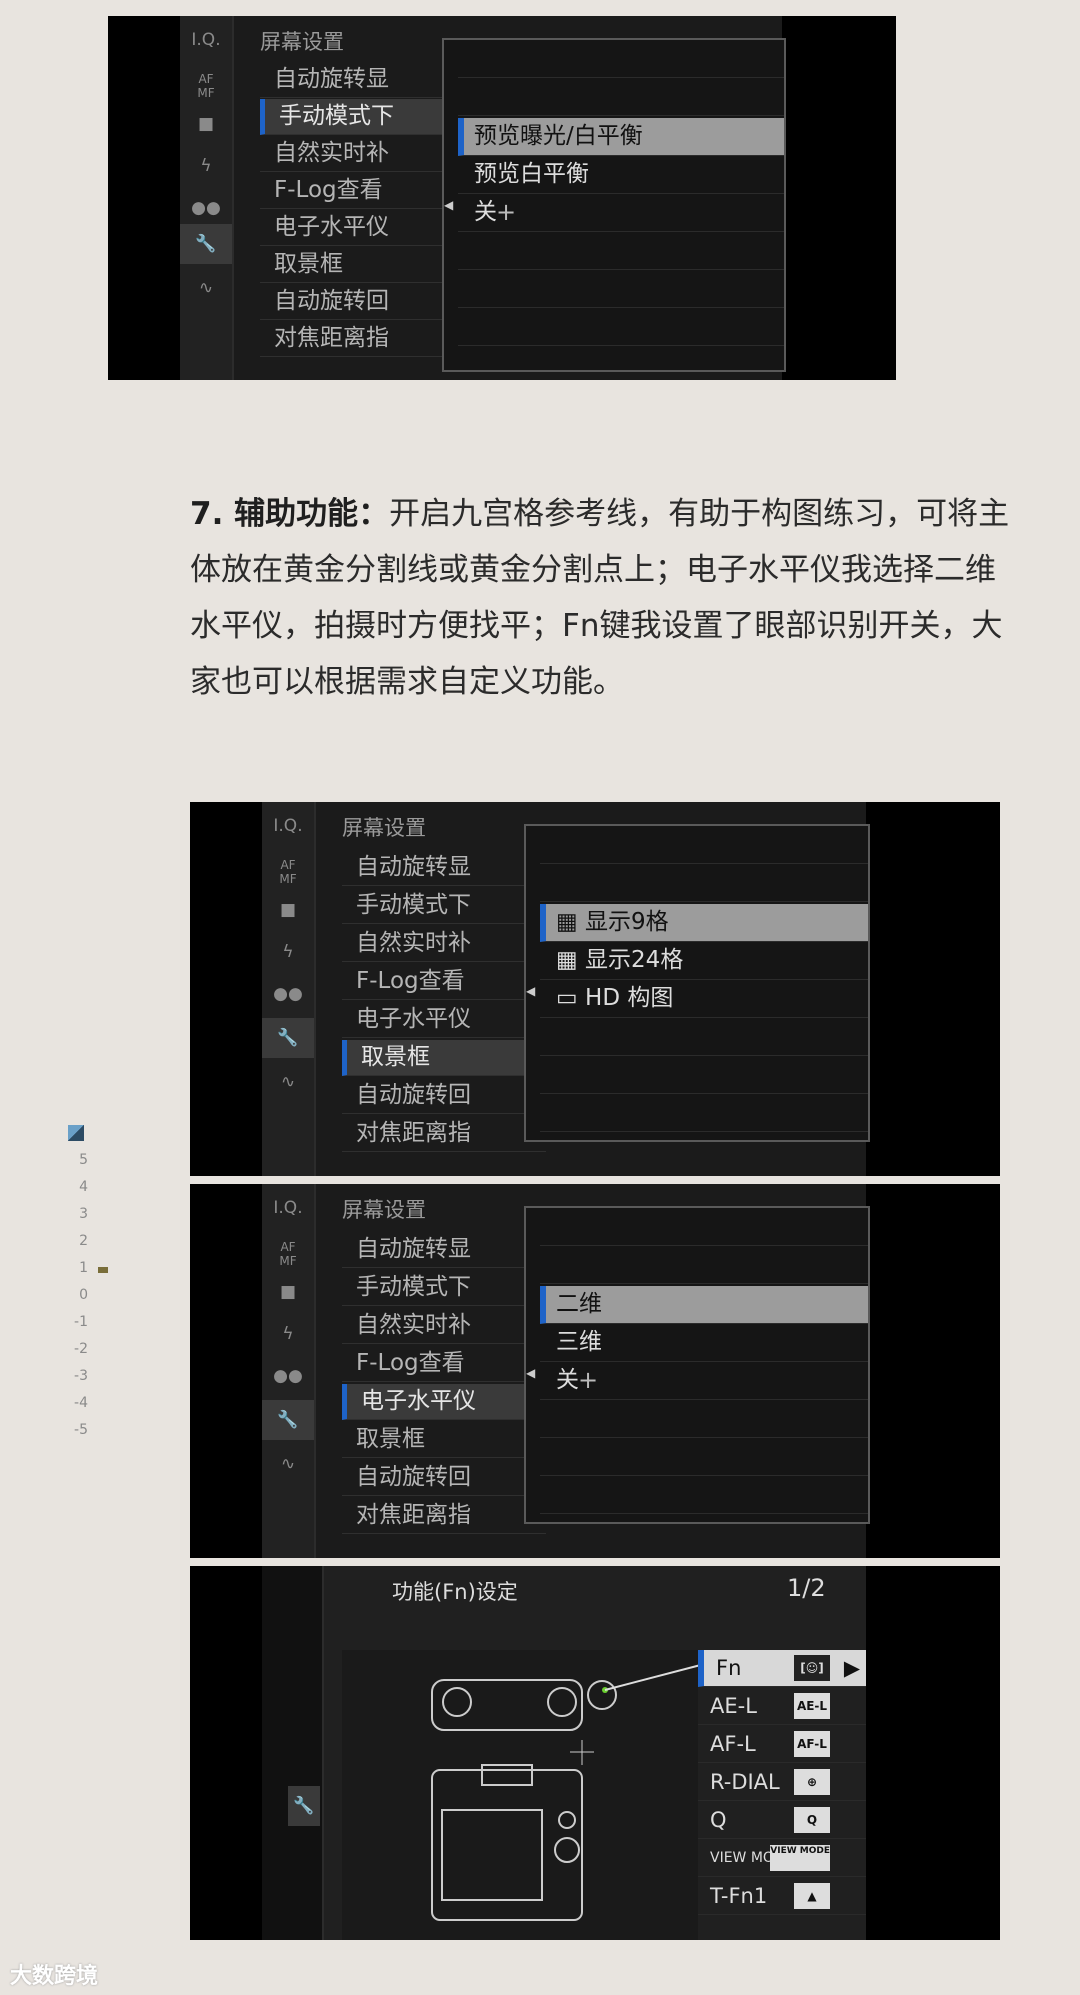 This screenshot has height=1995, width=1080. Describe the element at coordinates (83, 1295) in the screenshot. I see `ruler-tick: 0` at that location.